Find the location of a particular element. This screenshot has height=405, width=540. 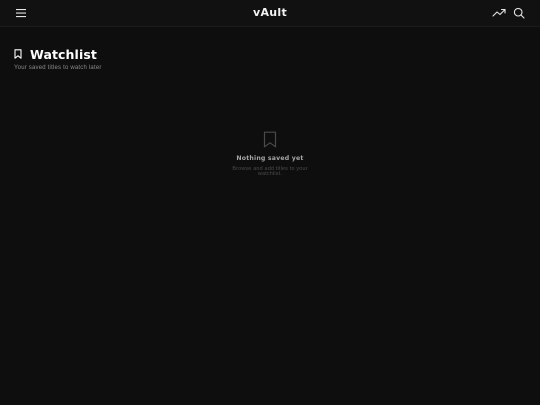

bookmark-icon is located at coordinates (18, 54).